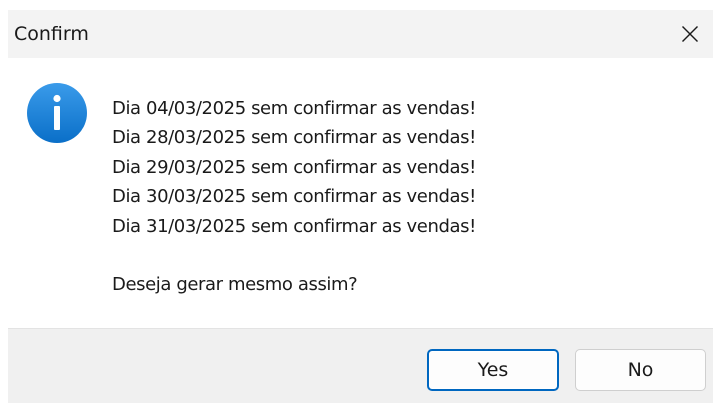  What do you see at coordinates (57, 113) in the screenshot?
I see `info-icon` at bounding box center [57, 113].